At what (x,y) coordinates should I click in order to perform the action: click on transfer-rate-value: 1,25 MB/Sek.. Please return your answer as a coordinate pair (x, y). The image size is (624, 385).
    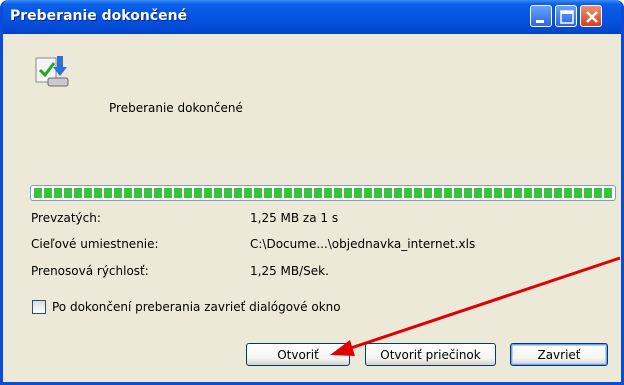
    Looking at the image, I should click on (289, 271).